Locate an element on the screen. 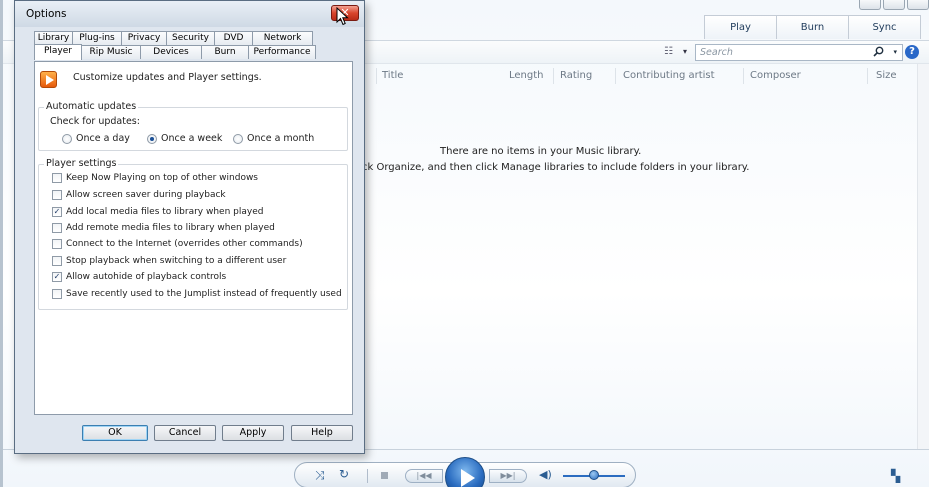 The width and height of the screenshot is (929, 487). playback-controls: ⤨ ↻ |◀◀ ▶▶| ◀) is located at coordinates (465, 472).